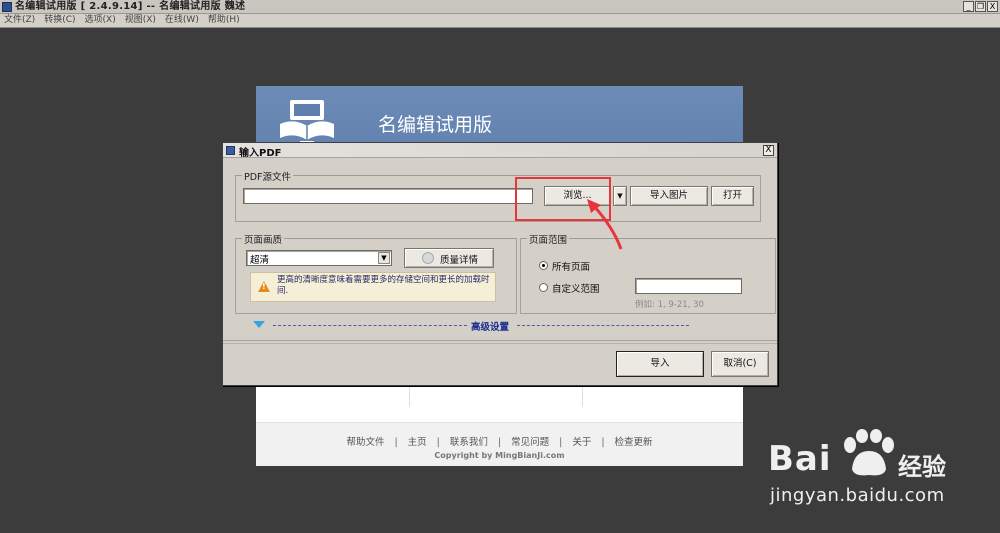  I want to click on open-button: 打开, so click(732, 196).